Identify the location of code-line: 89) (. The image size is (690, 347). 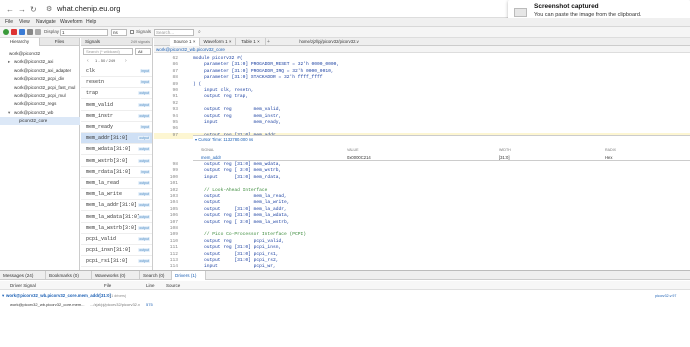
(422, 85).